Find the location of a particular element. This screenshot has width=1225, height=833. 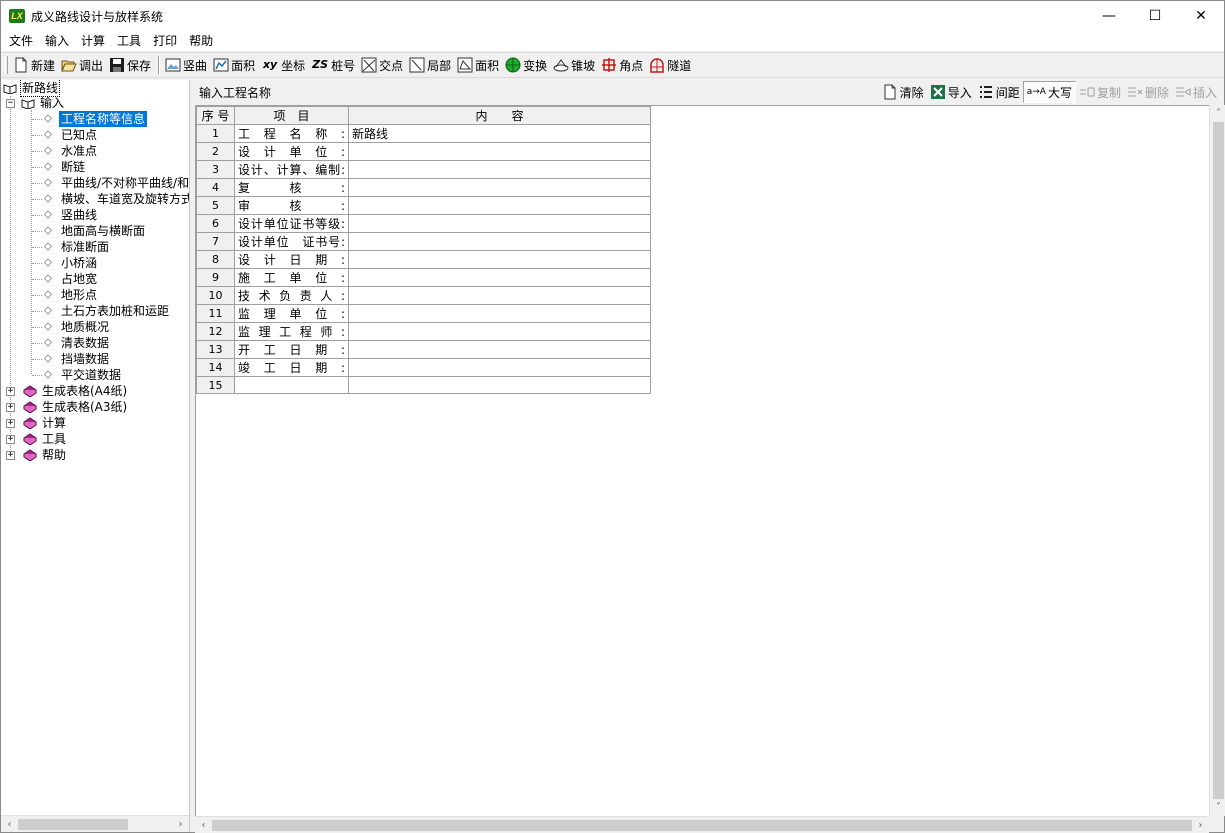

row-number-cell: 4 is located at coordinates (215, 187).